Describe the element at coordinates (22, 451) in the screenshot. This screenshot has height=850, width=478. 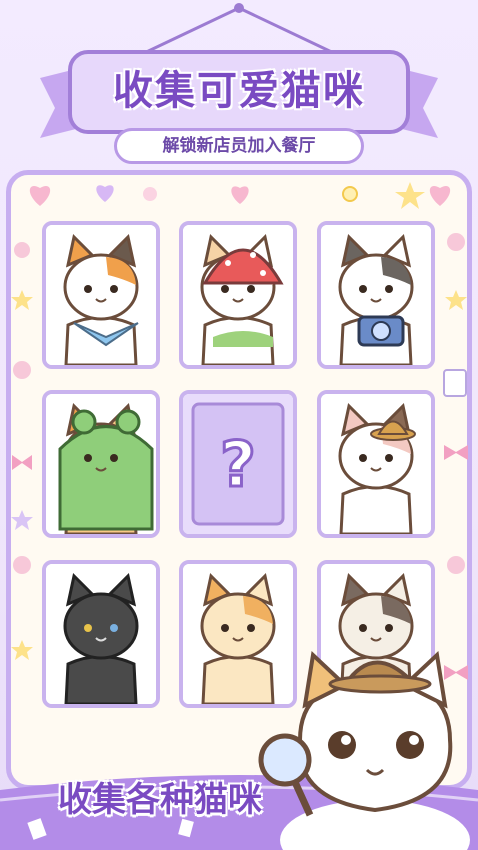
I see `decor-left-column` at that location.